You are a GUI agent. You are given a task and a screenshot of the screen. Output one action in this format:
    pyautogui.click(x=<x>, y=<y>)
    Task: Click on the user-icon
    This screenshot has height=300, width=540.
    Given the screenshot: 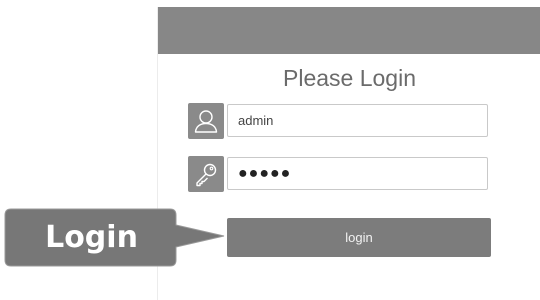 What is the action you would take?
    pyautogui.click(x=206, y=121)
    